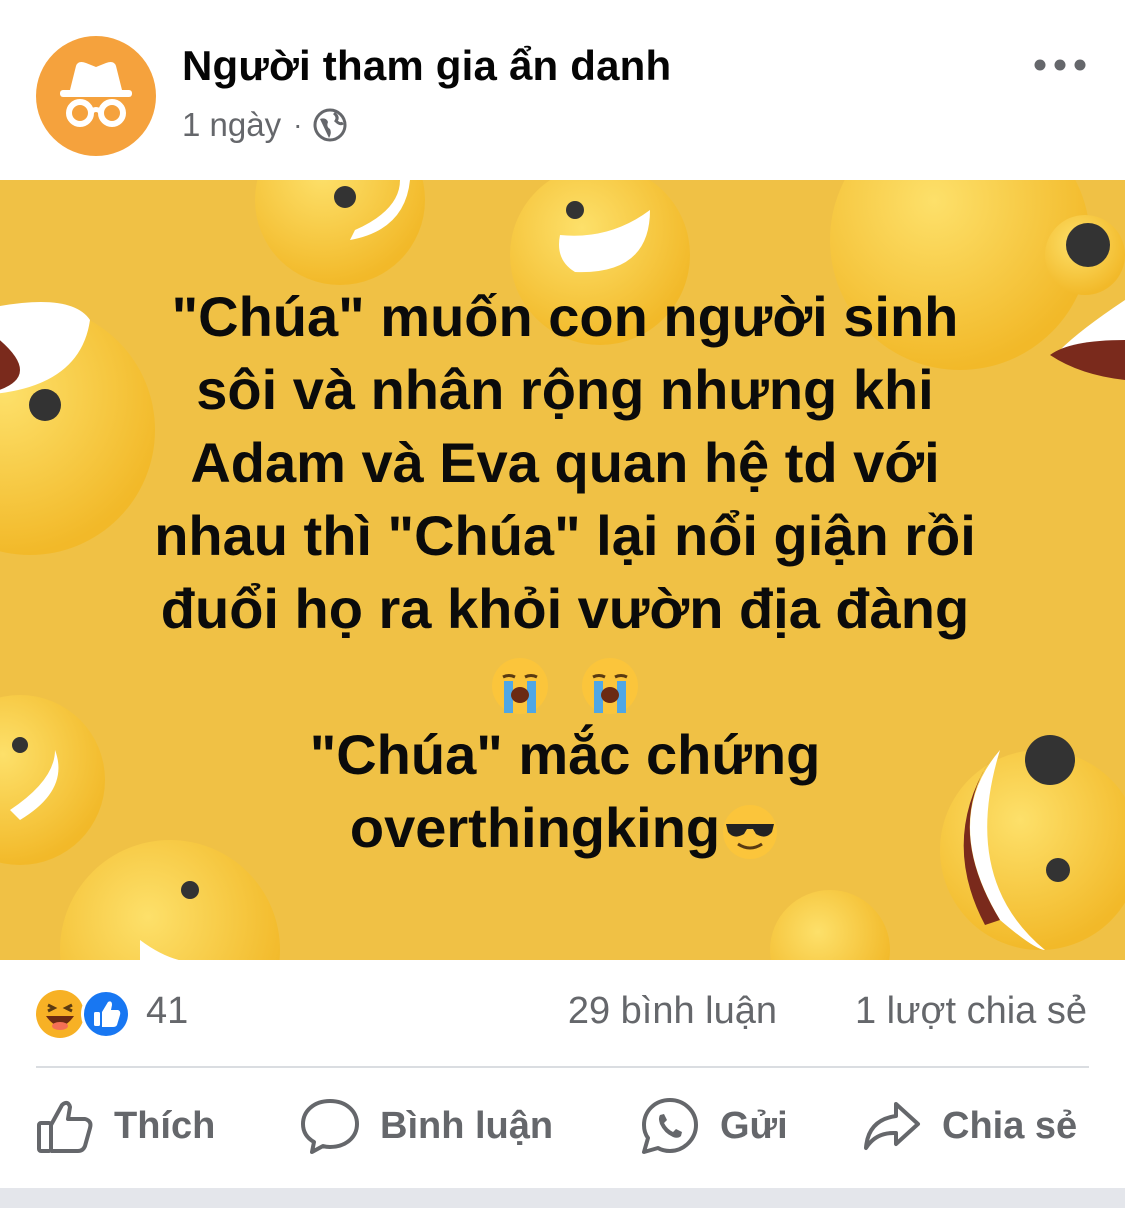 This screenshot has width=1125, height=1208. What do you see at coordinates (714, 1126) in the screenshot?
I see `send-button: Gửi` at bounding box center [714, 1126].